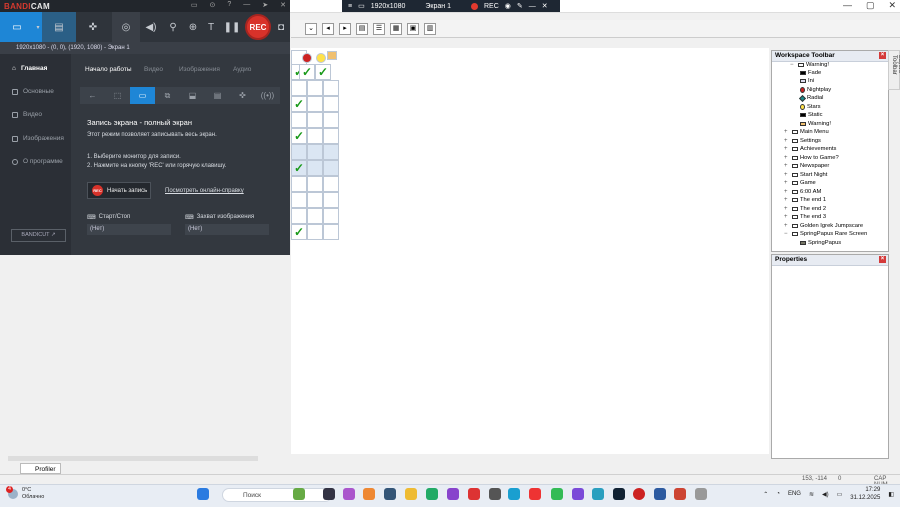 Image resolution: width=900 pixels, height=507 pixels. What do you see at coordinates (258, 27) in the screenshot?
I see `rec-button: REC` at bounding box center [258, 27].